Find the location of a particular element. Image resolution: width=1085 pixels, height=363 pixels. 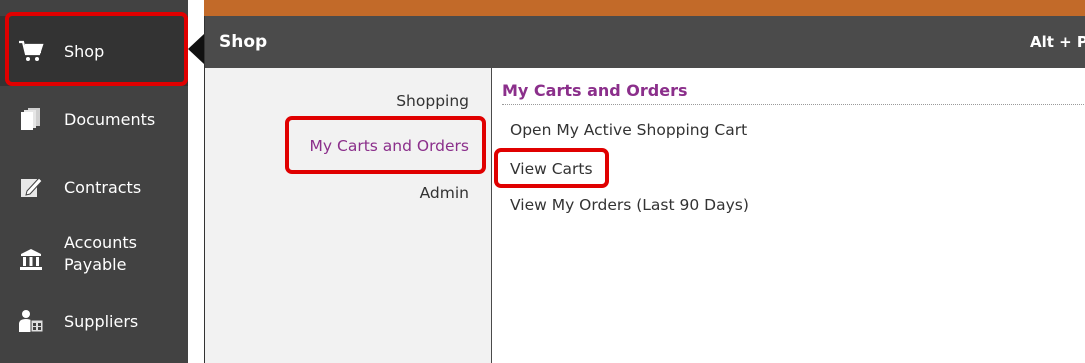

suppliers-icon is located at coordinates (31, 321).